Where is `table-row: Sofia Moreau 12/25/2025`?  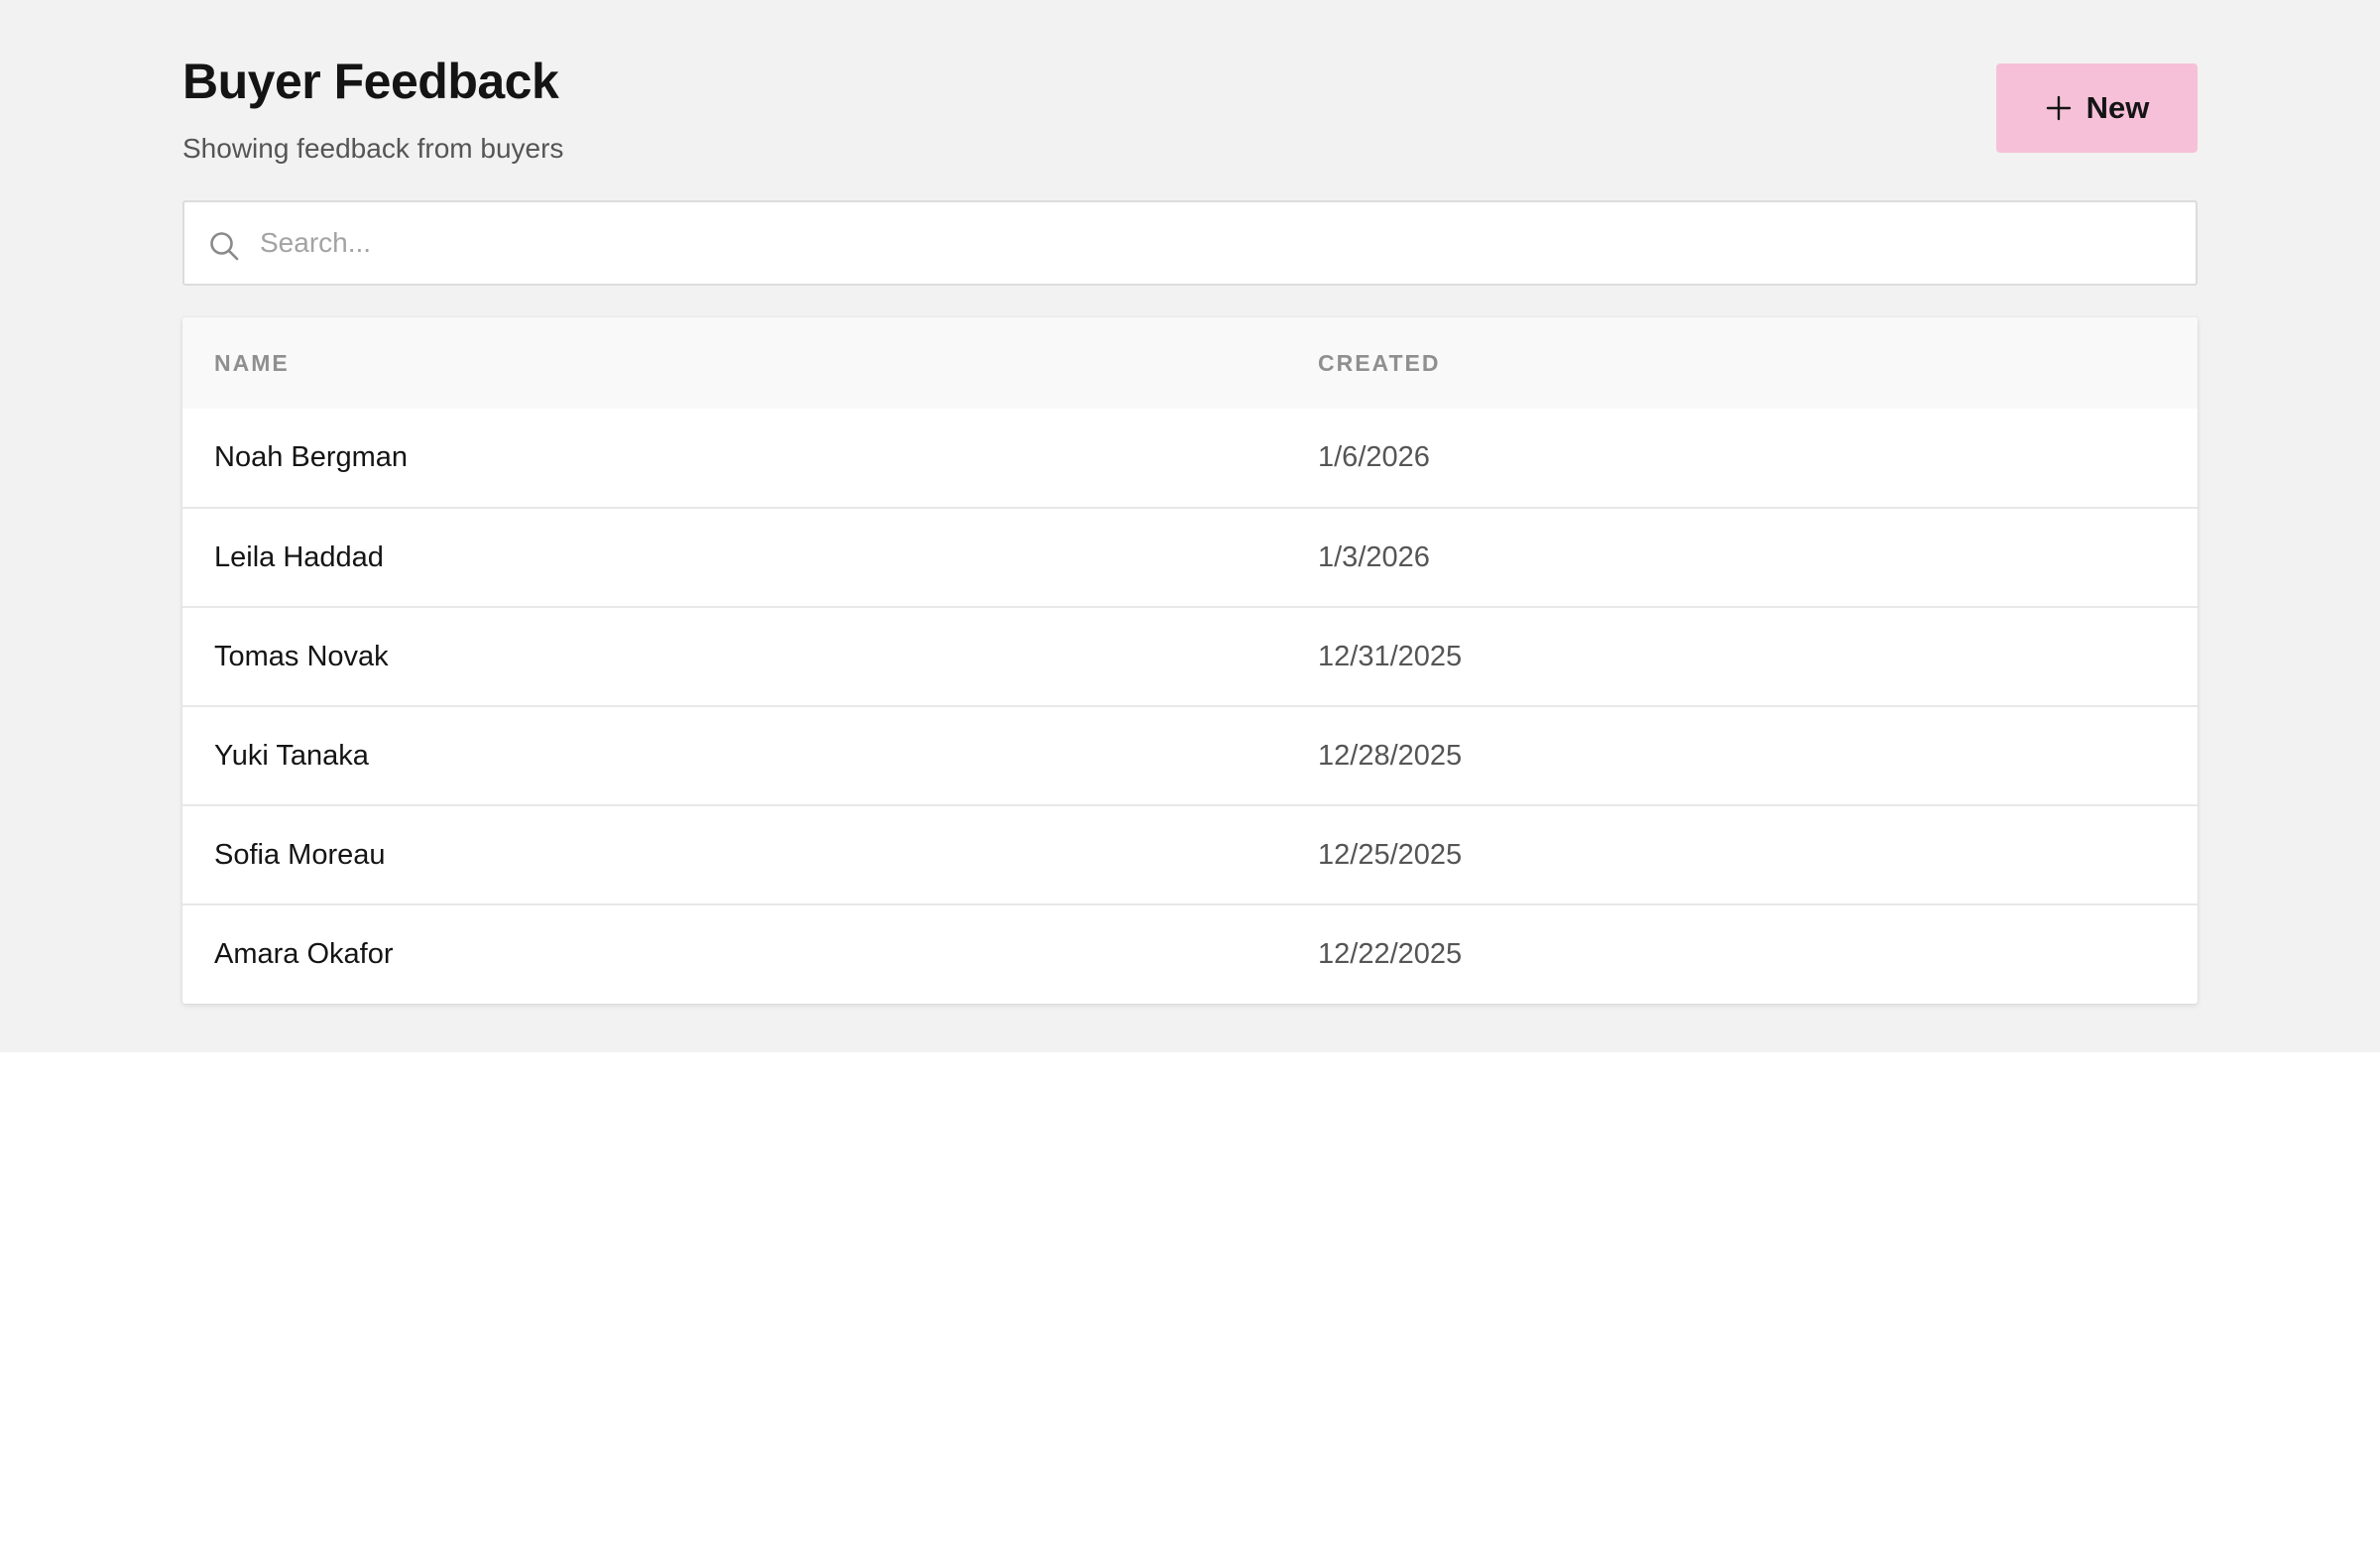
table-row: Sofia Moreau 12/25/2025 is located at coordinates (1190, 854).